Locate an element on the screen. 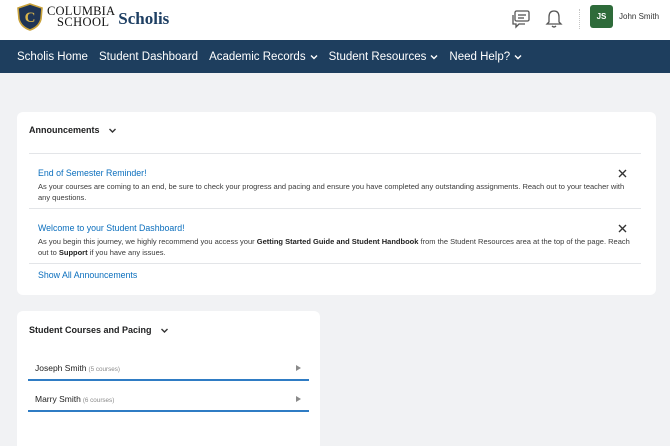  nav-item-scholis-home: Scholis Home is located at coordinates (52, 57).